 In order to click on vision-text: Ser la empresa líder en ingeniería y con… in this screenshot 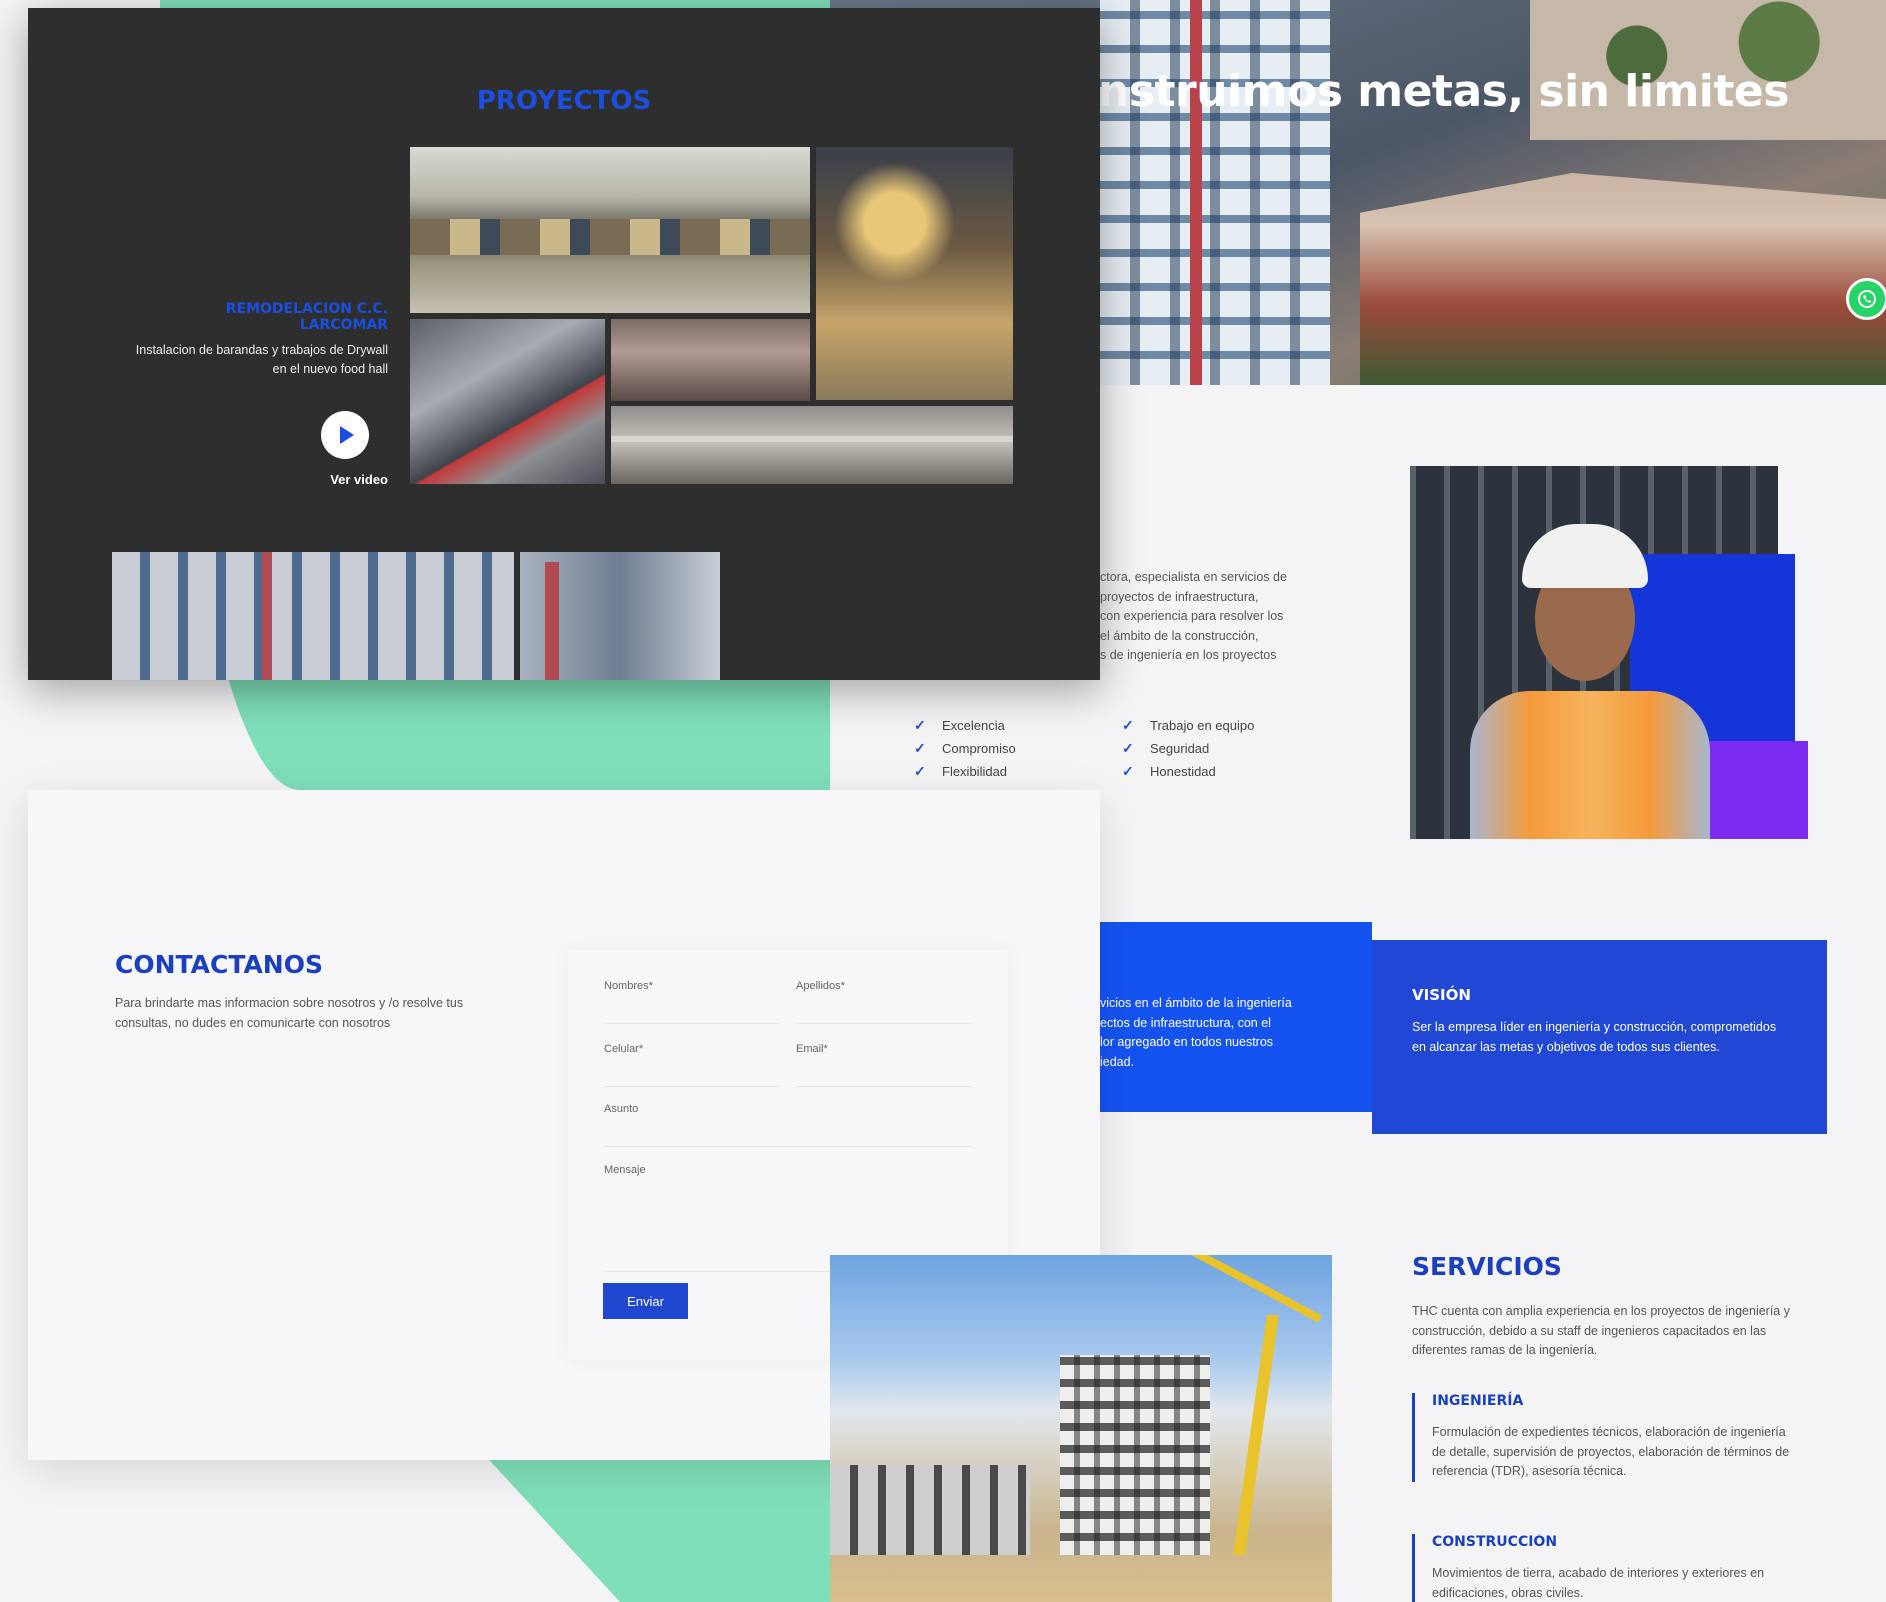, I will do `click(1594, 1037)`.